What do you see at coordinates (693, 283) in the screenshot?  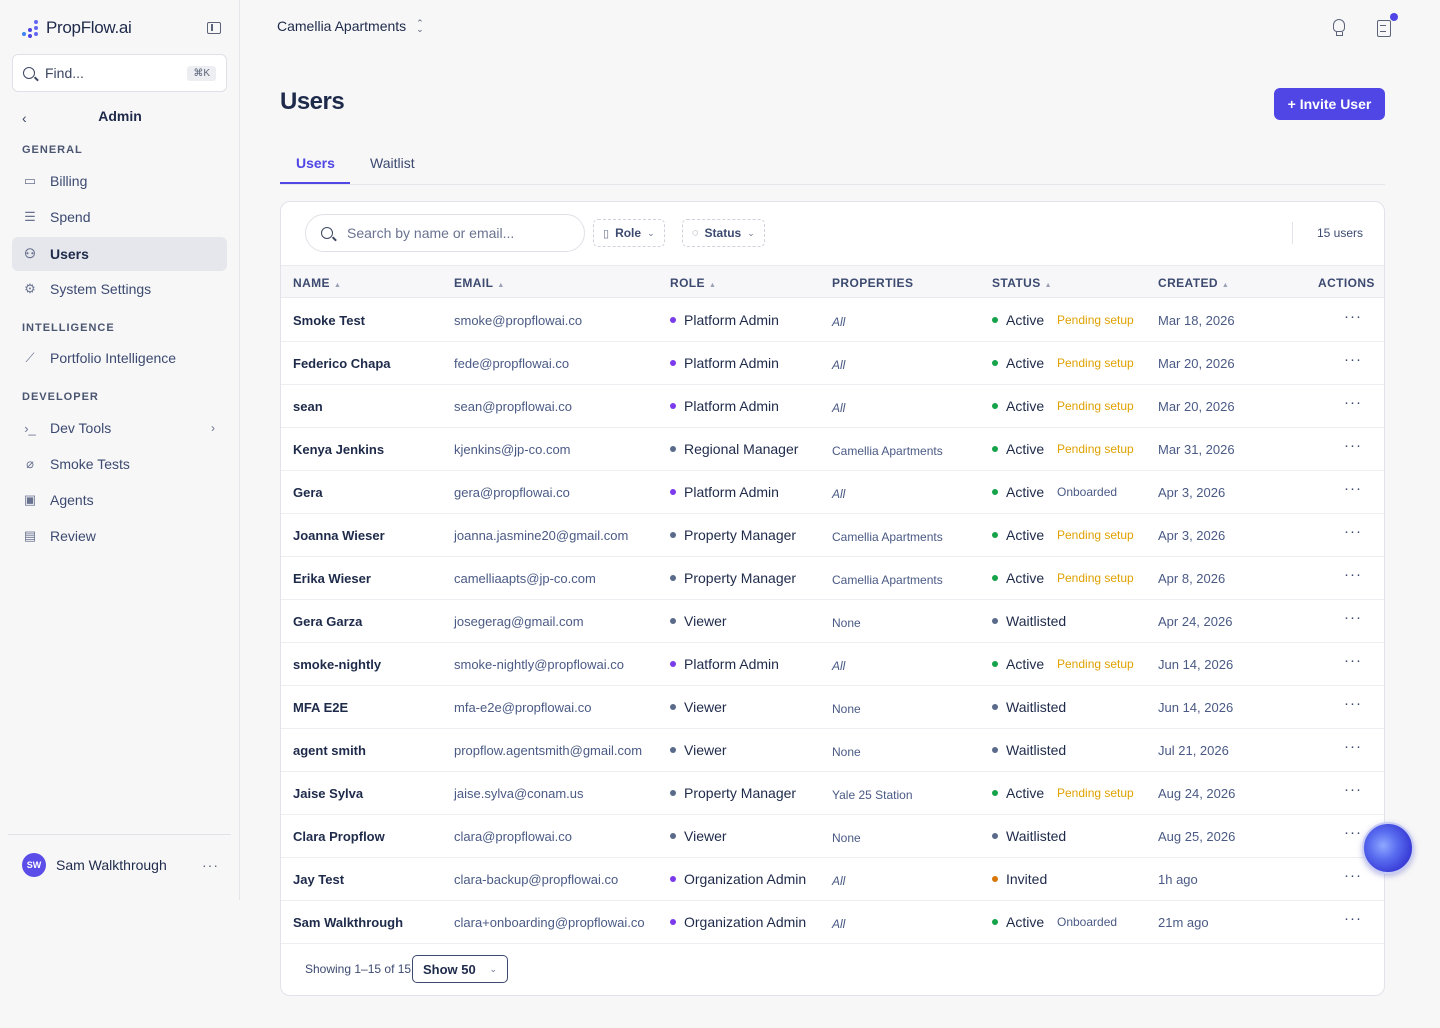 I see `col-role: ROLE ▲` at bounding box center [693, 283].